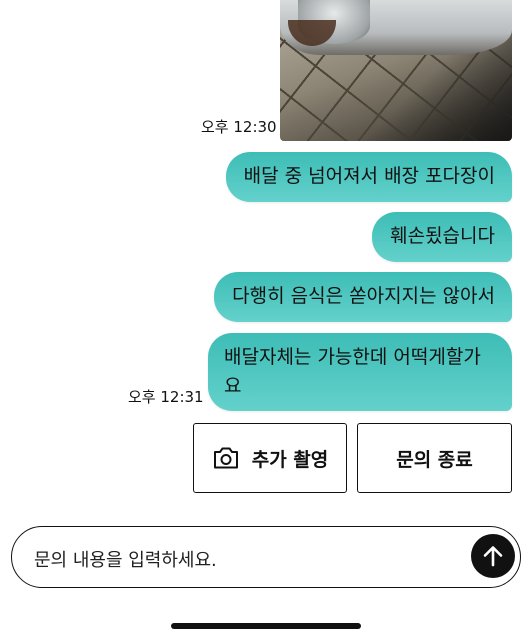 This screenshot has height=640, width=531. What do you see at coordinates (442, 237) in the screenshot?
I see `message-bubble: 훼손됬습니다` at bounding box center [442, 237].